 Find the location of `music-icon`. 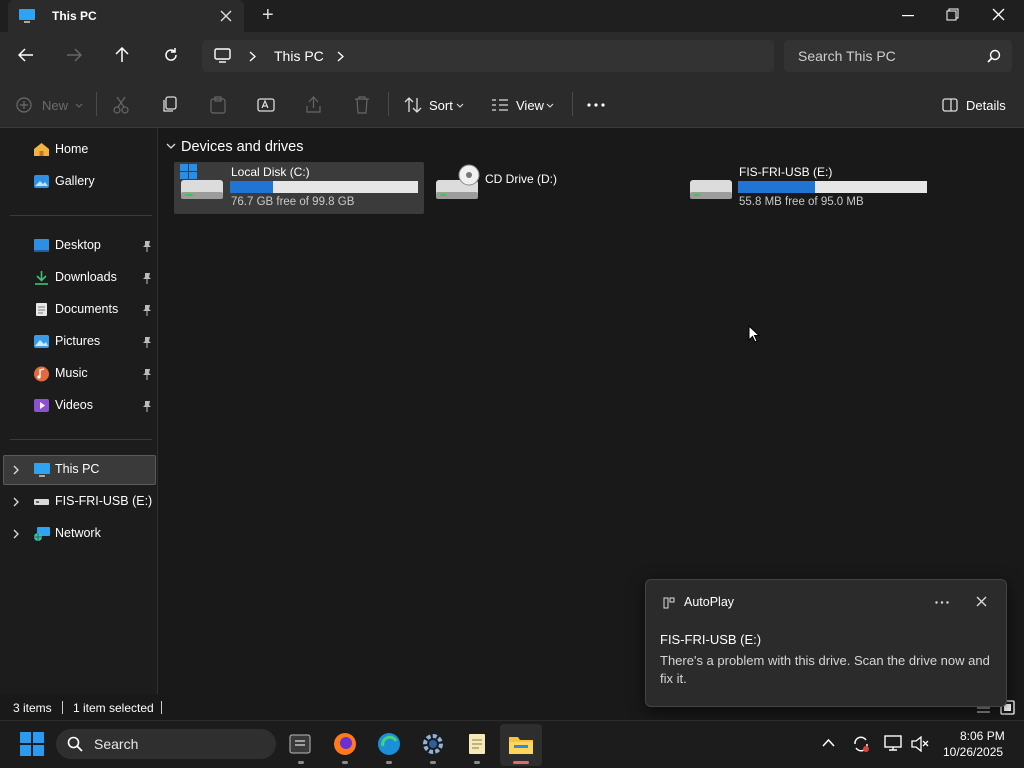

music-icon is located at coordinates (41, 374).